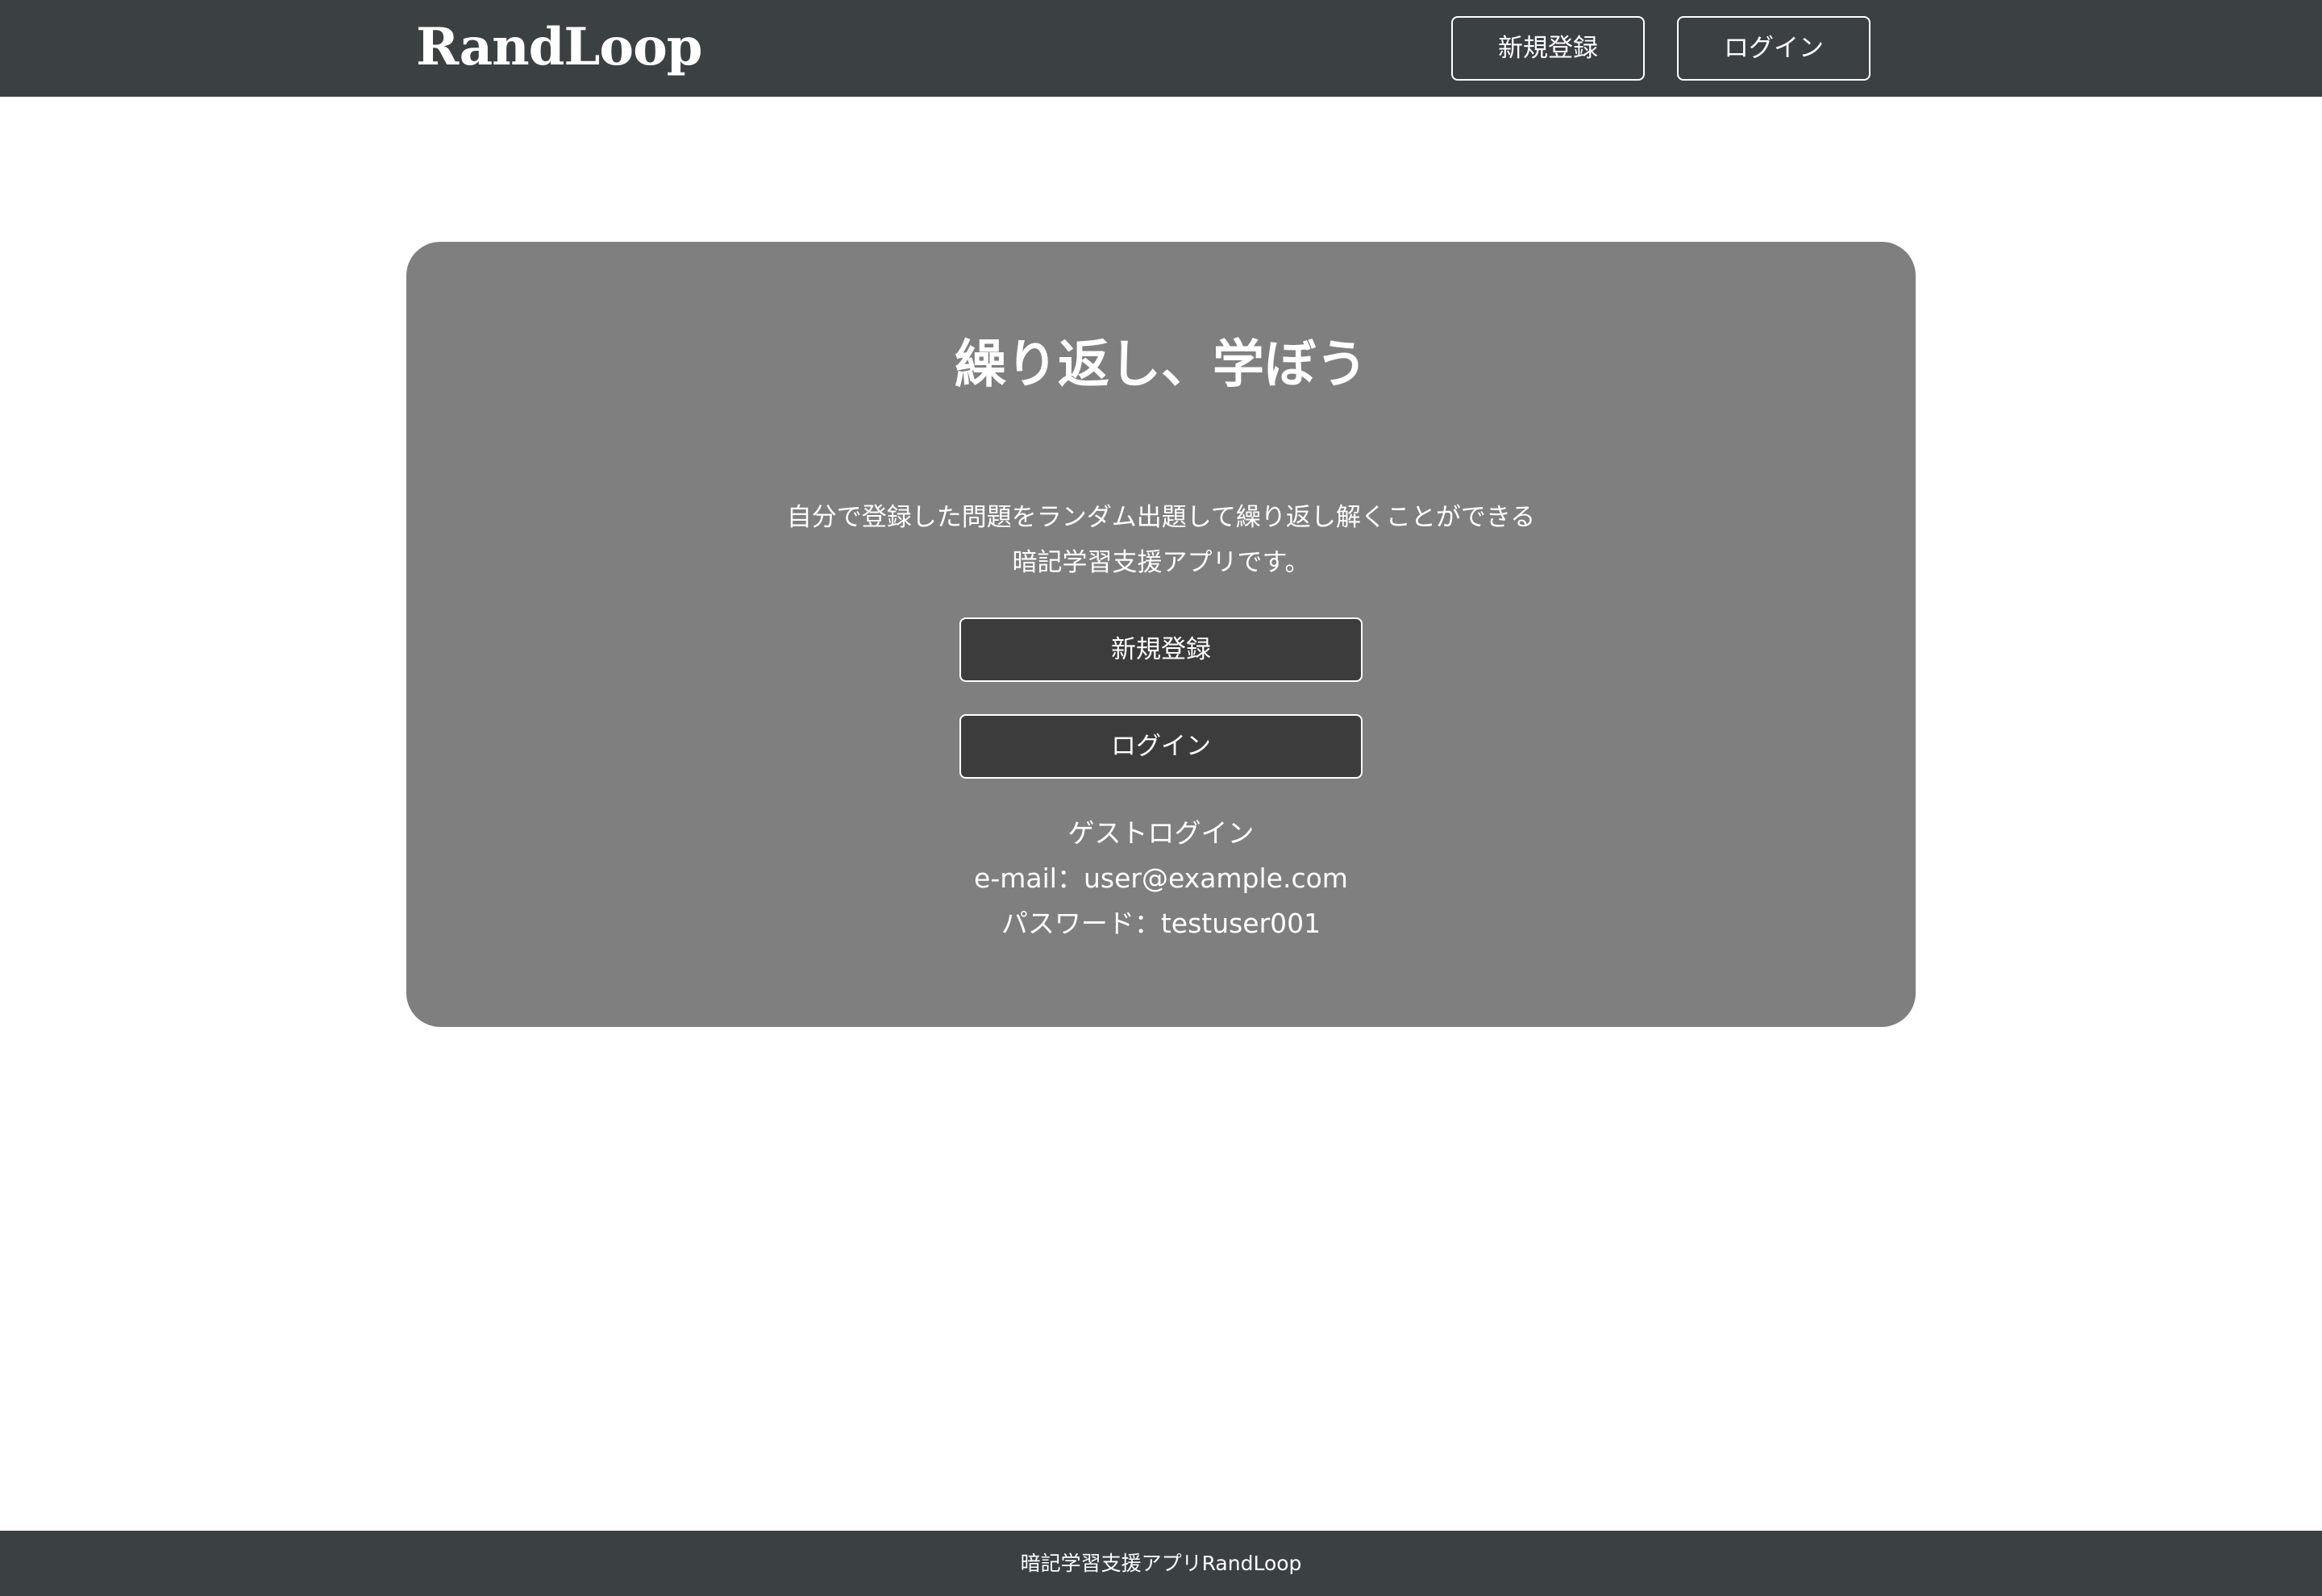  What do you see at coordinates (559, 47) in the screenshot?
I see `site-logo: RandLoop` at bounding box center [559, 47].